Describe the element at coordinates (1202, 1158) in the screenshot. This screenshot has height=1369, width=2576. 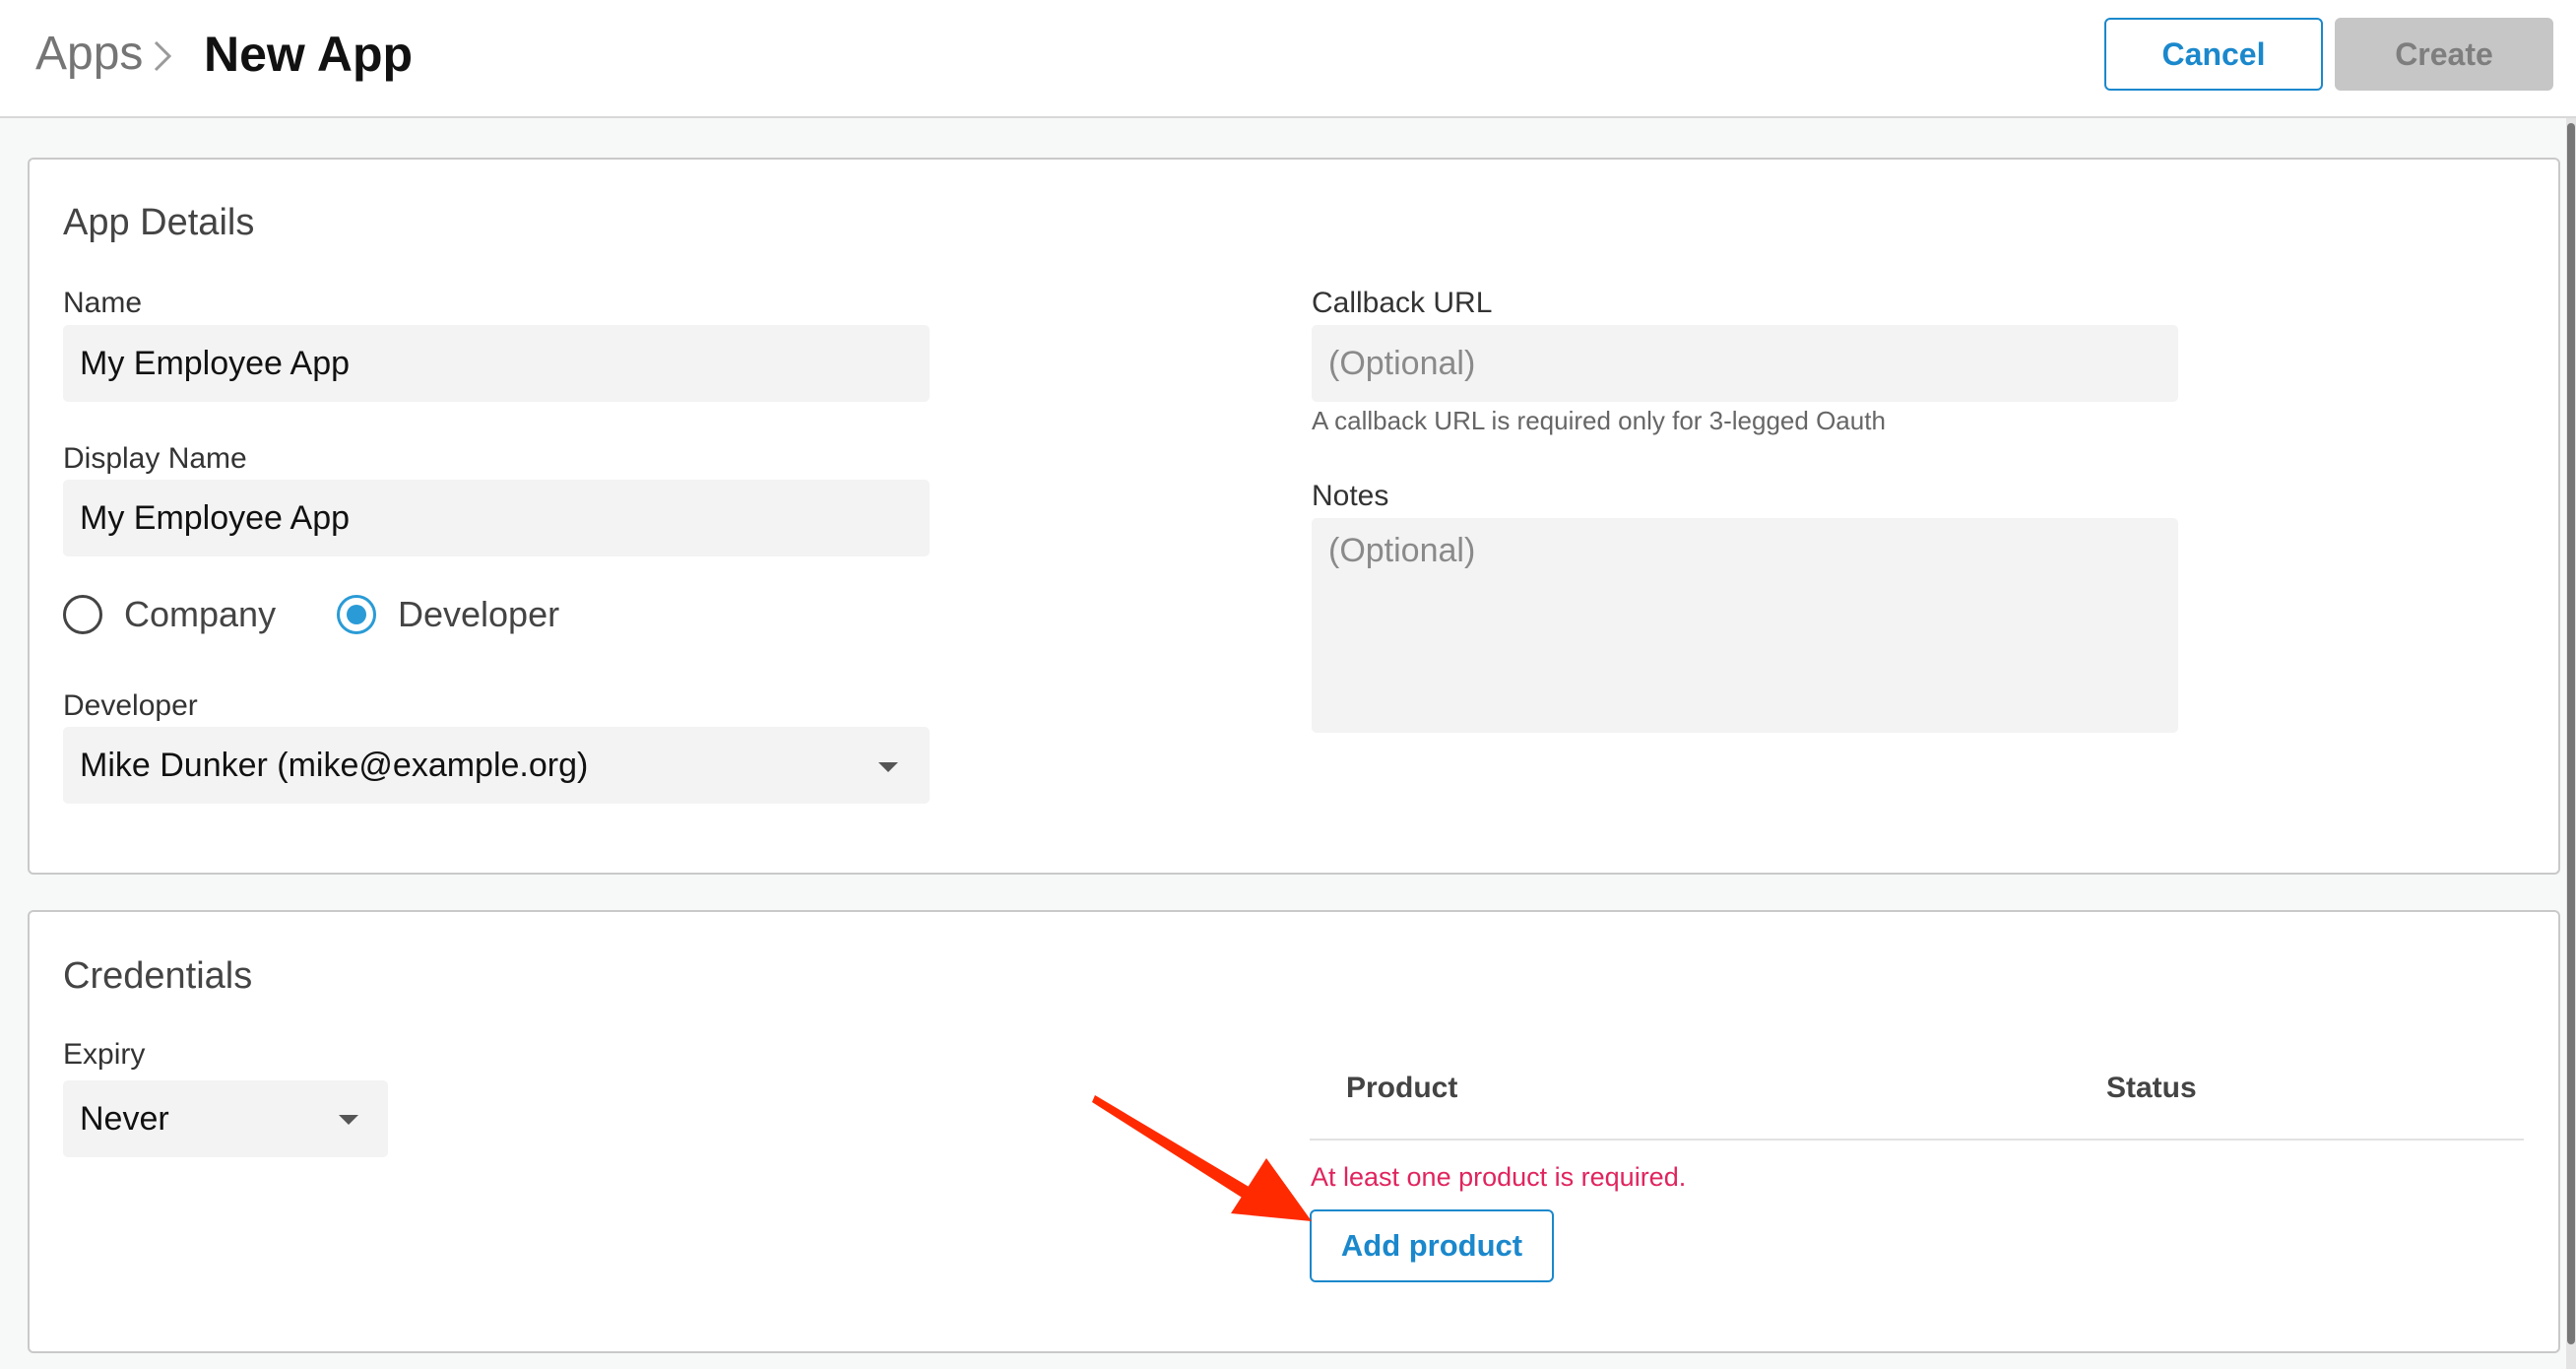
I see `red-arrow-annotation` at that location.